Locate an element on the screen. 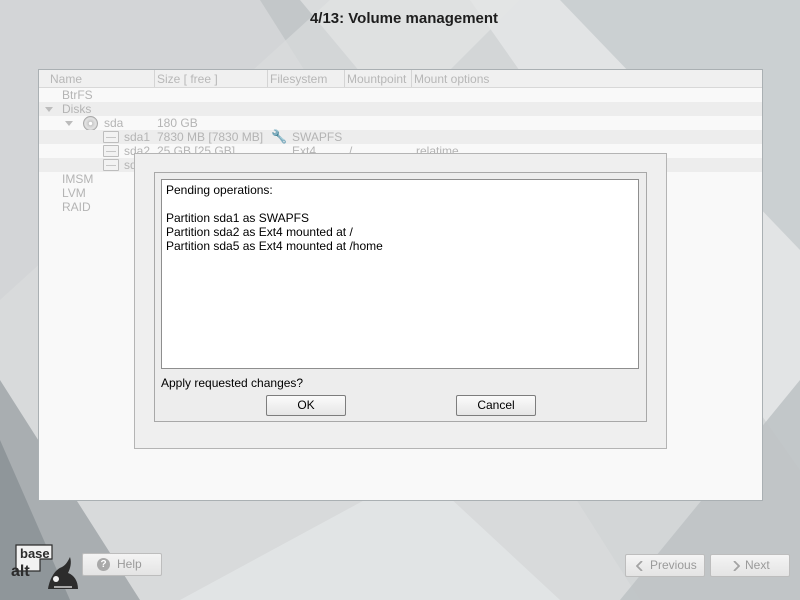 This screenshot has height=600, width=800. column-size: Size [ free ] is located at coordinates (187, 79).